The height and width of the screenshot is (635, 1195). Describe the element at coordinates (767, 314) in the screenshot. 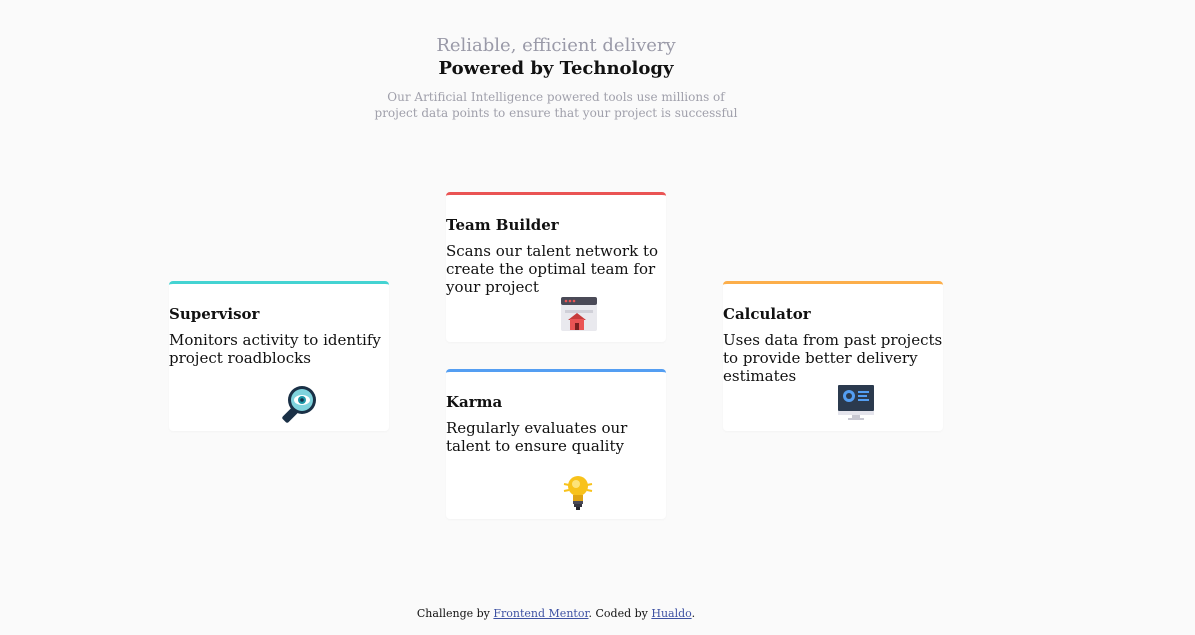

I see `card-title: Calculator` at that location.